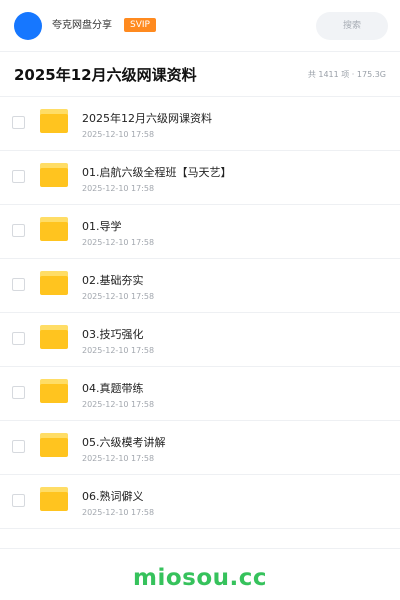 Image resolution: width=400 pixels, height=600 pixels. I want to click on file-name: 03.技巧强化, so click(113, 335).